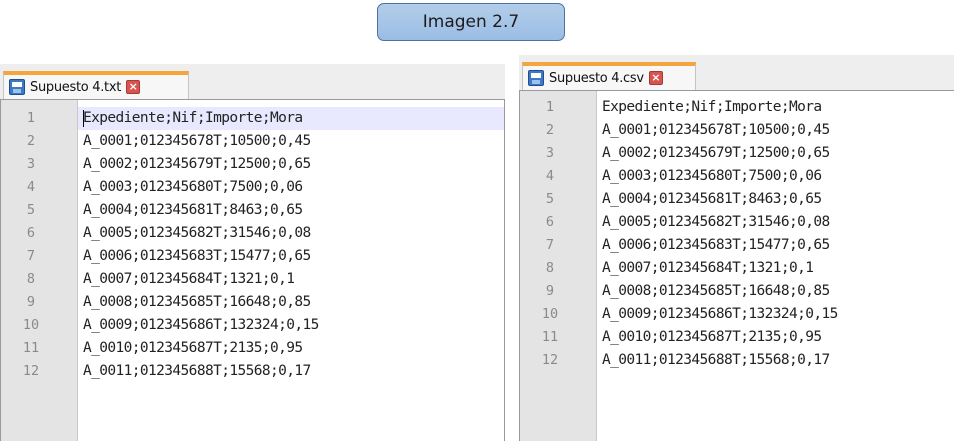 The image size is (954, 441). I want to click on image-caption: Imagen 2.7, so click(471, 22).